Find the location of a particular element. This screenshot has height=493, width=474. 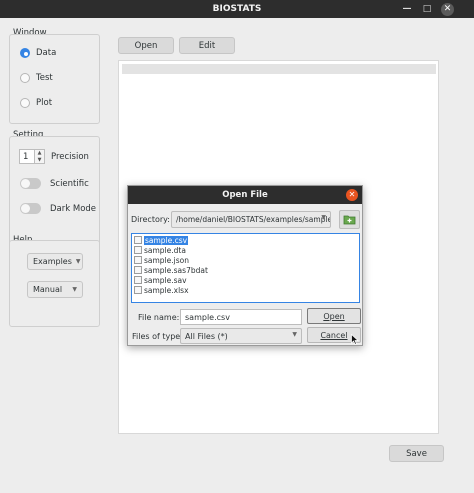

files-of-type-combo: All Files (*) ▼ is located at coordinates (241, 336).